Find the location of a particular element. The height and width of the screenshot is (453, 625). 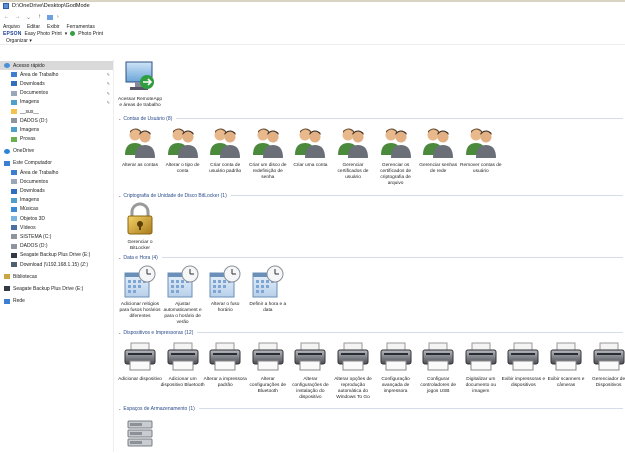

control-panel-item: Exibir scanners e câmeras is located at coordinates (566, 364).